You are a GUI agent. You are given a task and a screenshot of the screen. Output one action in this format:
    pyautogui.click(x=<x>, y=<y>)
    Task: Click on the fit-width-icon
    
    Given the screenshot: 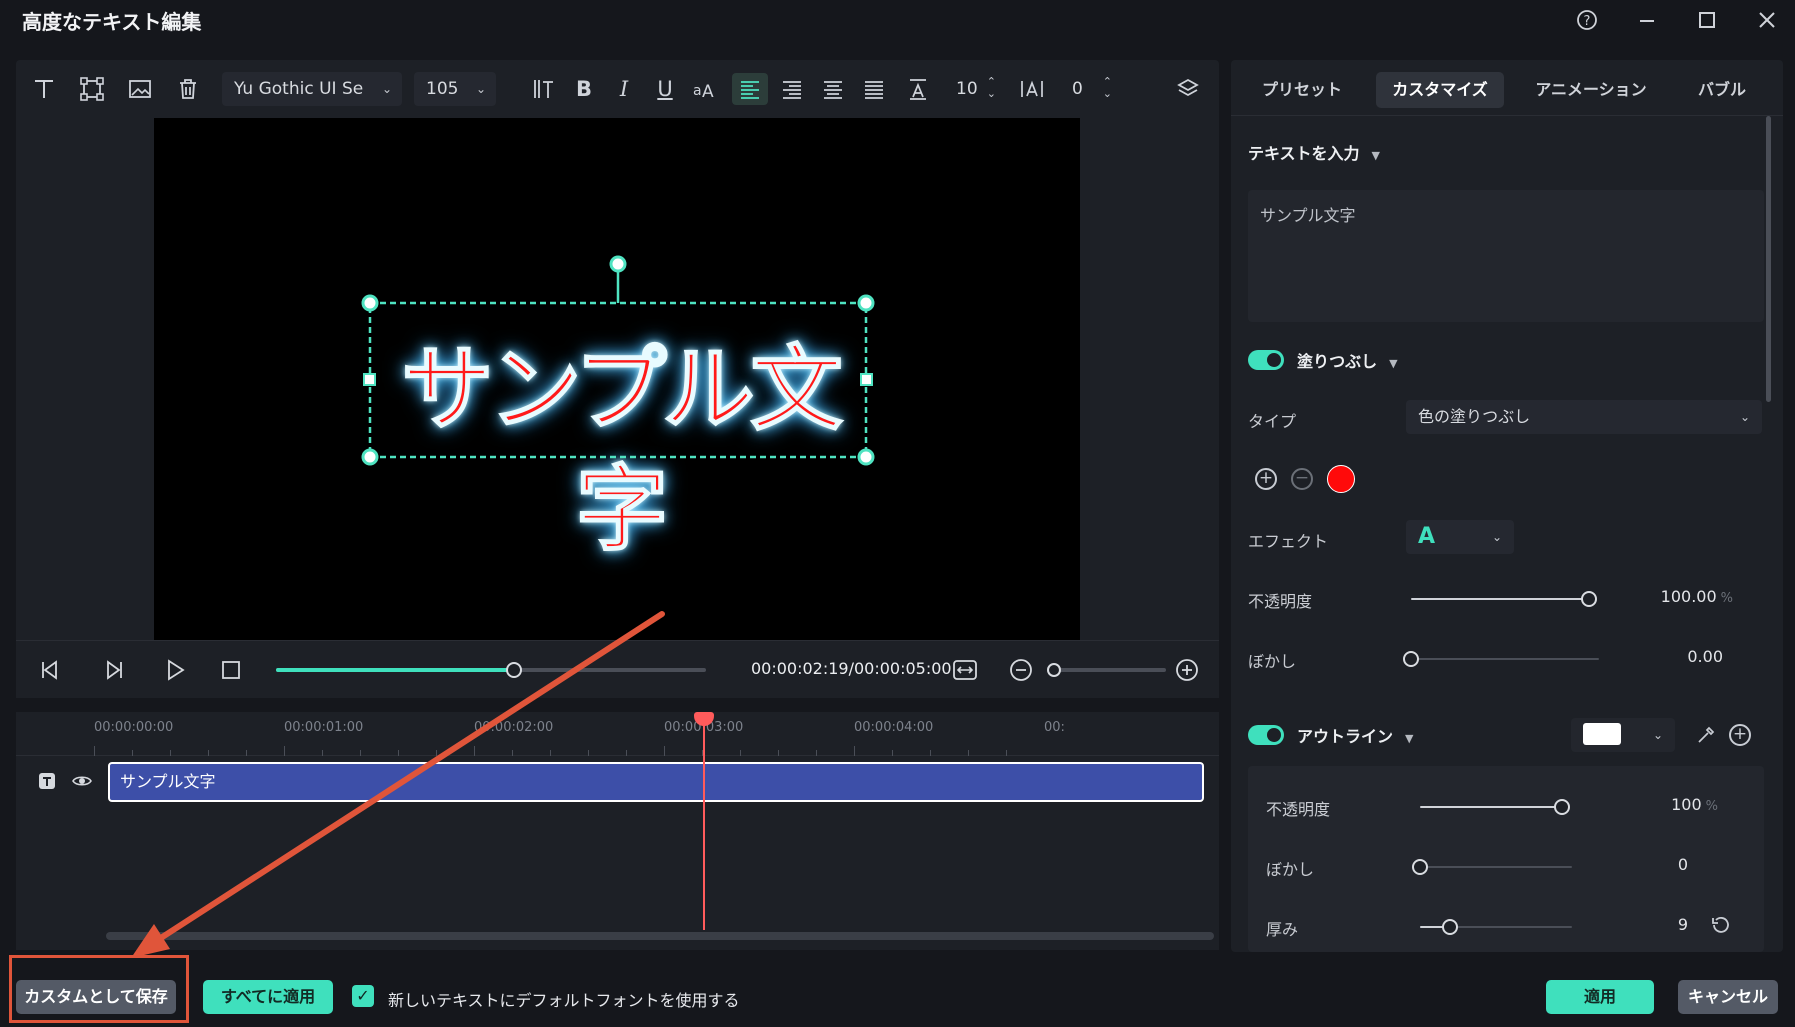 What is the action you would take?
    pyautogui.click(x=965, y=670)
    